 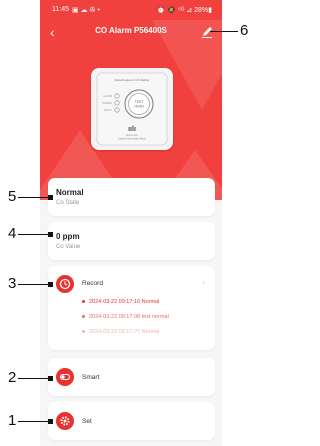 I want to click on nav-bar: ‹ CO Alarm P56400S, so click(x=131, y=32).